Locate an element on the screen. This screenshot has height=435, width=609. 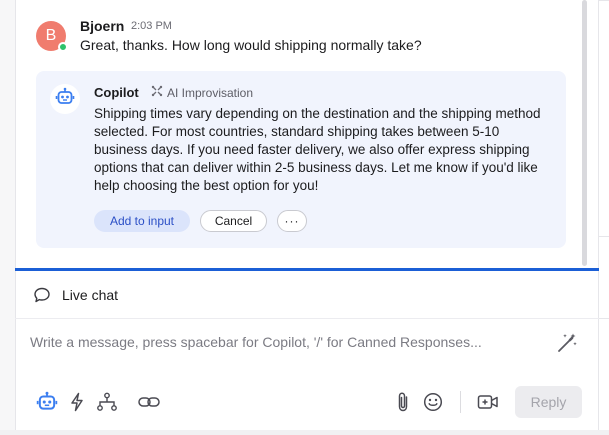
emoji-icon is located at coordinates (433, 402).